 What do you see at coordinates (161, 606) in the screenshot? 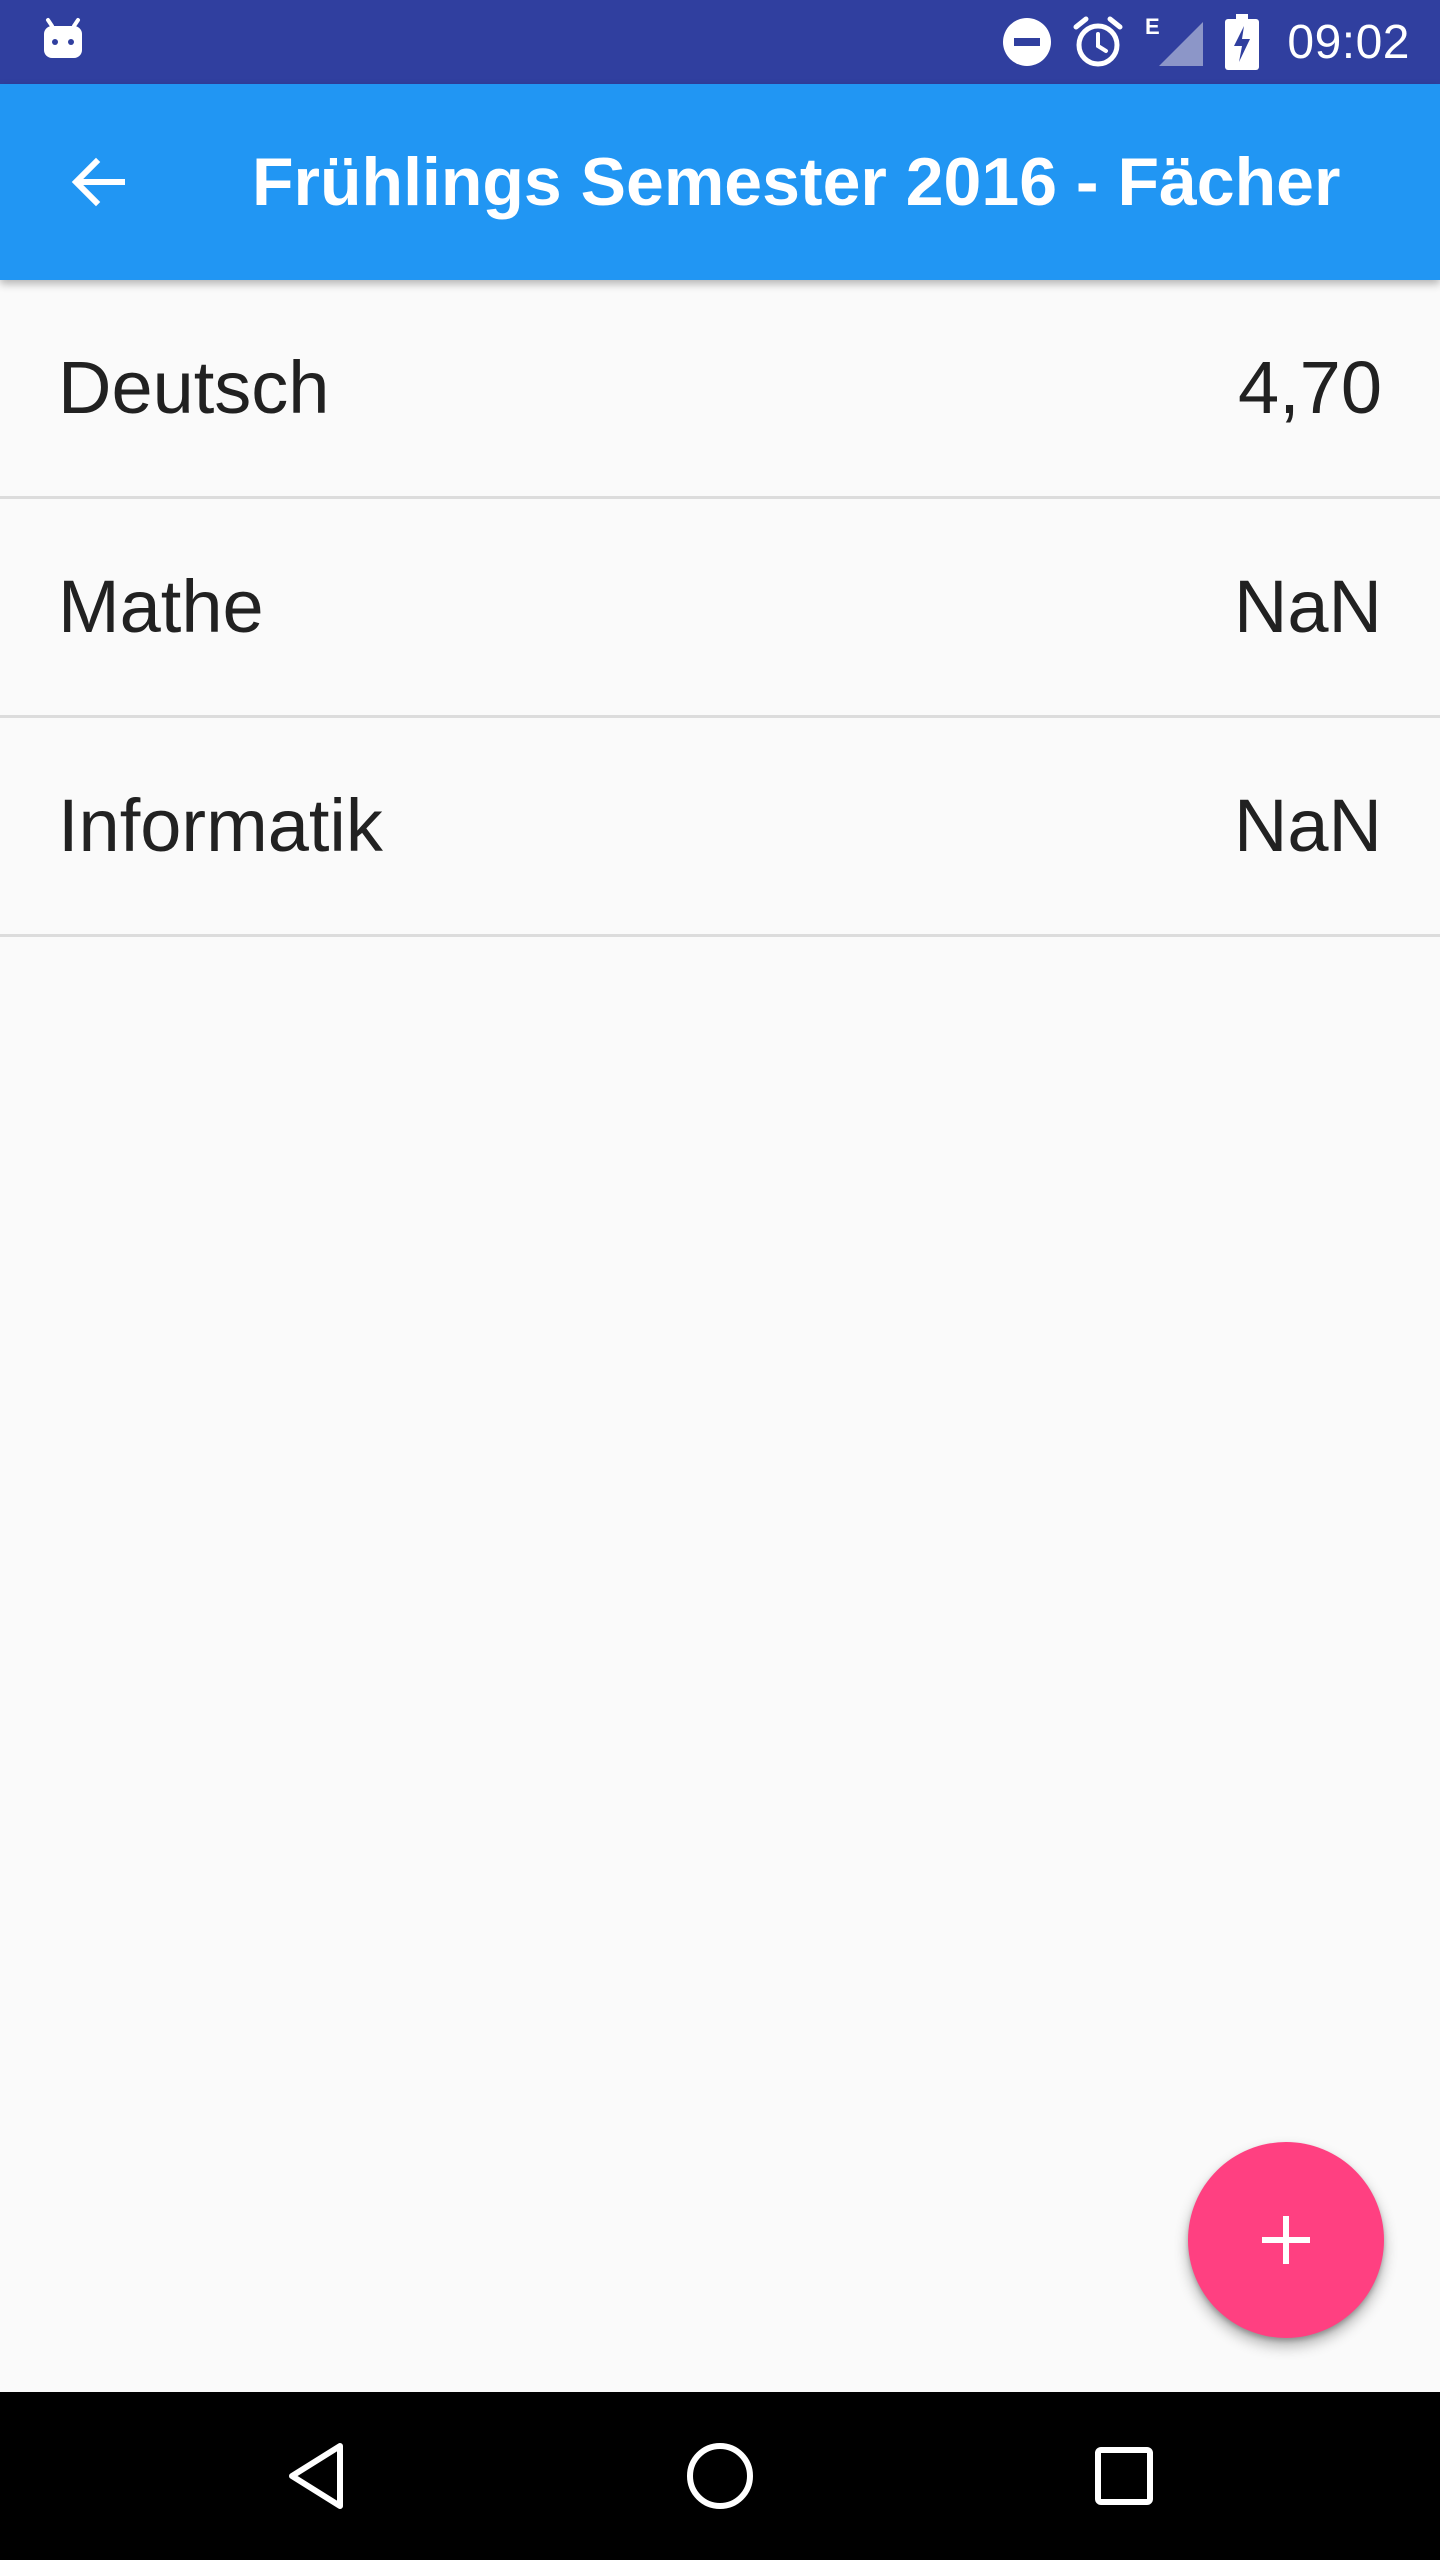
I see `subject-name: Mathe` at bounding box center [161, 606].